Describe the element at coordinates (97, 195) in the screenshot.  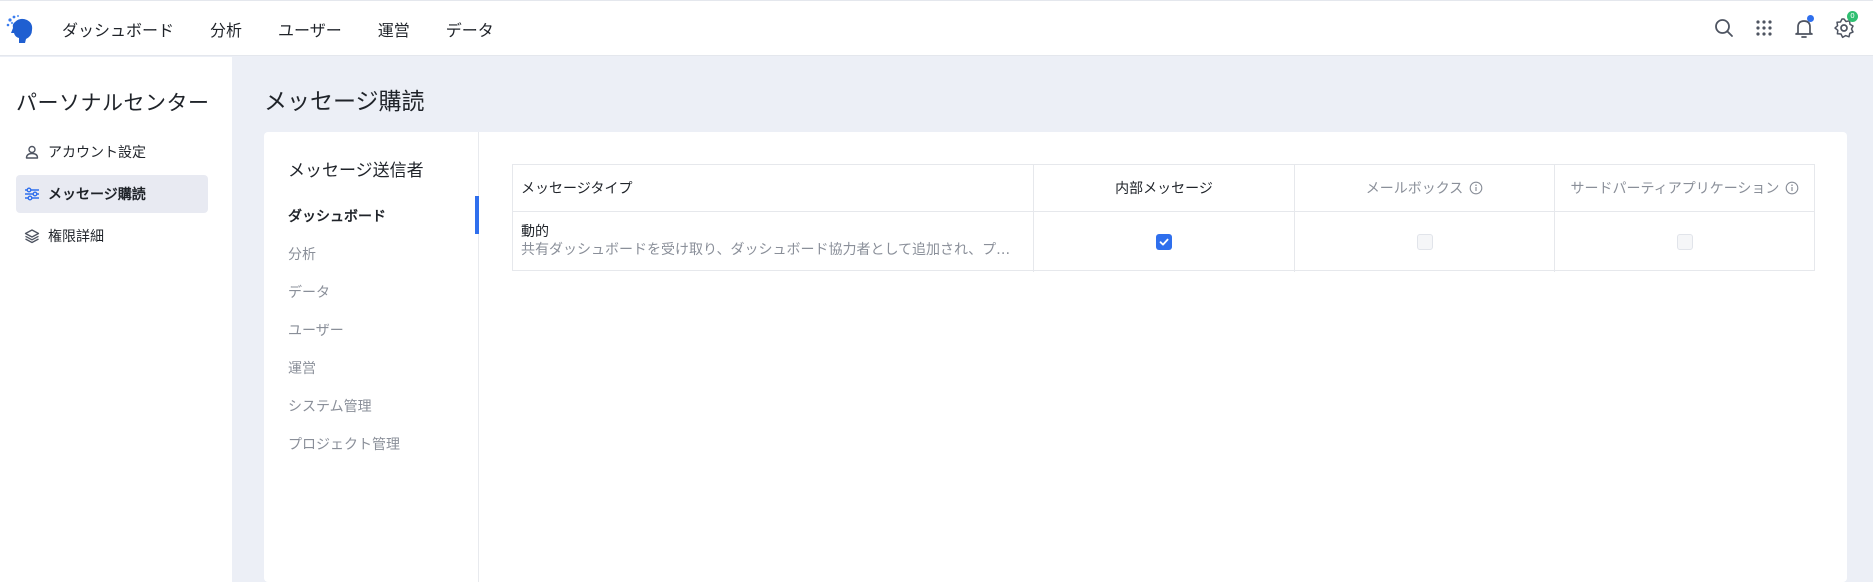
I see `sidebar-item-label: メッセージ購読` at that location.